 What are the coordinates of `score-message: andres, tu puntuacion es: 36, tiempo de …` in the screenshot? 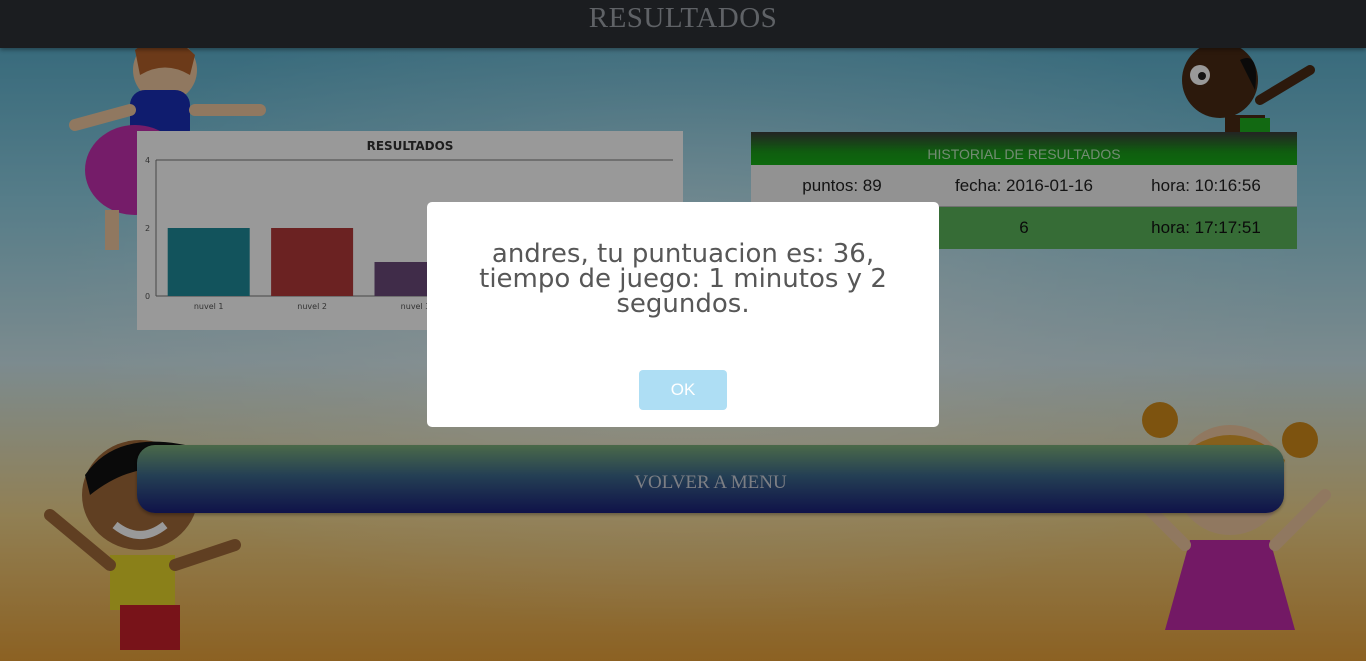 It's located at (683, 279).